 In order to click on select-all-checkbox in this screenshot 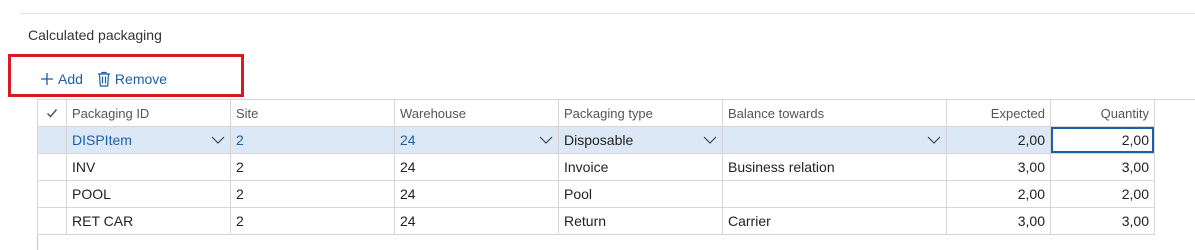, I will do `click(52, 113)`.